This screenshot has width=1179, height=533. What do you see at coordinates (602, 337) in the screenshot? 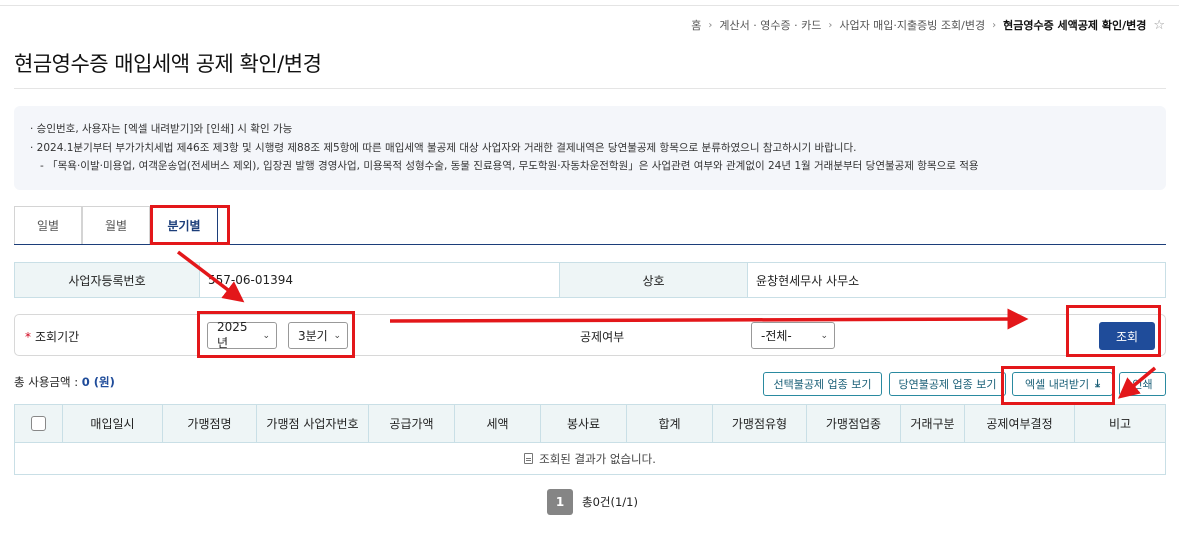
I see `deduct-label: 공제여부` at bounding box center [602, 337].